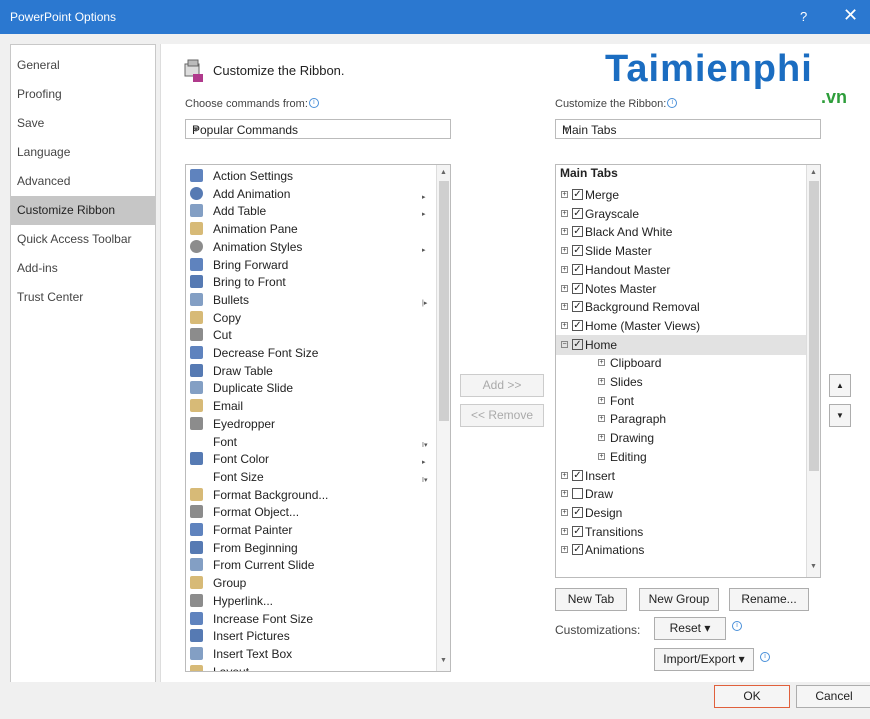  I want to click on command-item: Action Settings, so click(310, 176).